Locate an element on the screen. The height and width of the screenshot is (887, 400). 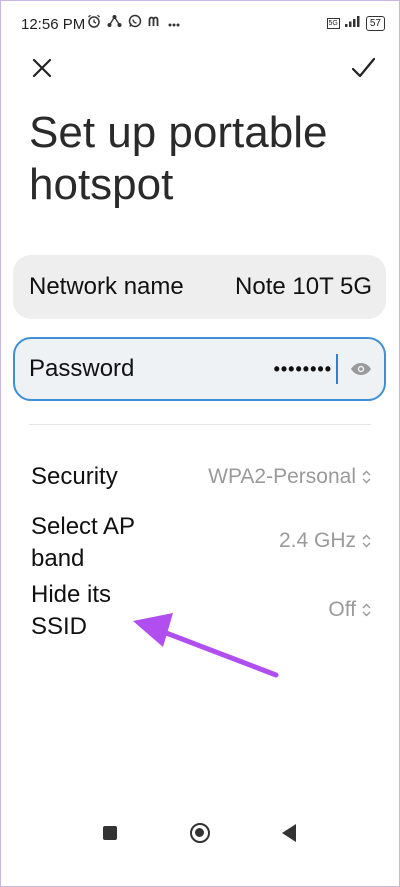
password-label: Password is located at coordinates (82, 368).